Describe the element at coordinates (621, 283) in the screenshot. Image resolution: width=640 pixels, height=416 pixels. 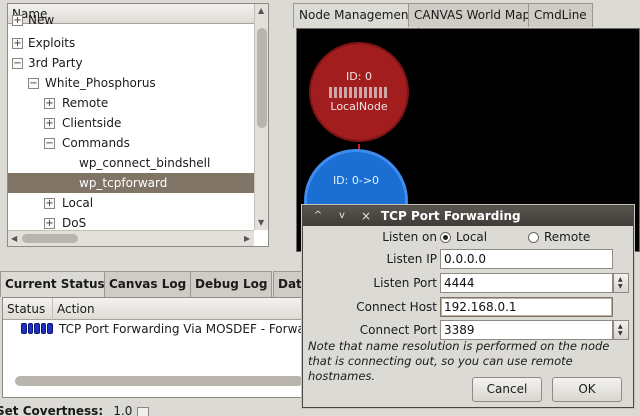
I see `listen-port-spinner: ▲ ▼` at that location.